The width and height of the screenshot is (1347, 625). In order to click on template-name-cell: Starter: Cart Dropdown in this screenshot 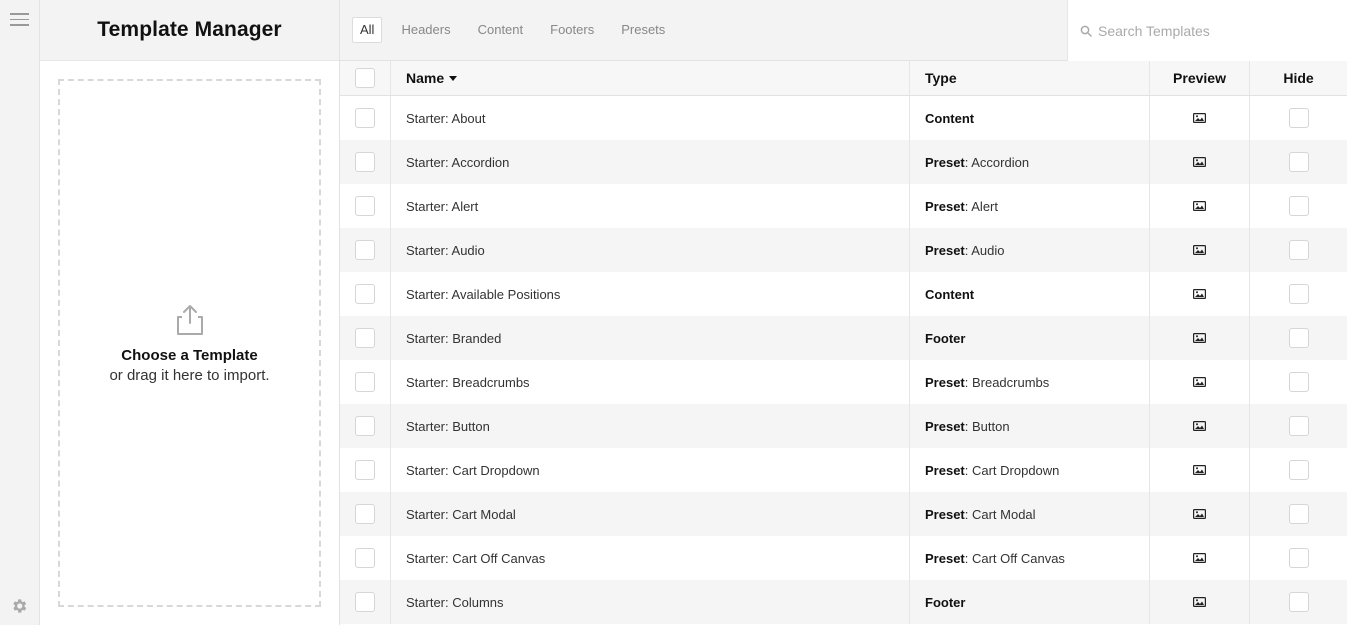, I will do `click(650, 470)`.